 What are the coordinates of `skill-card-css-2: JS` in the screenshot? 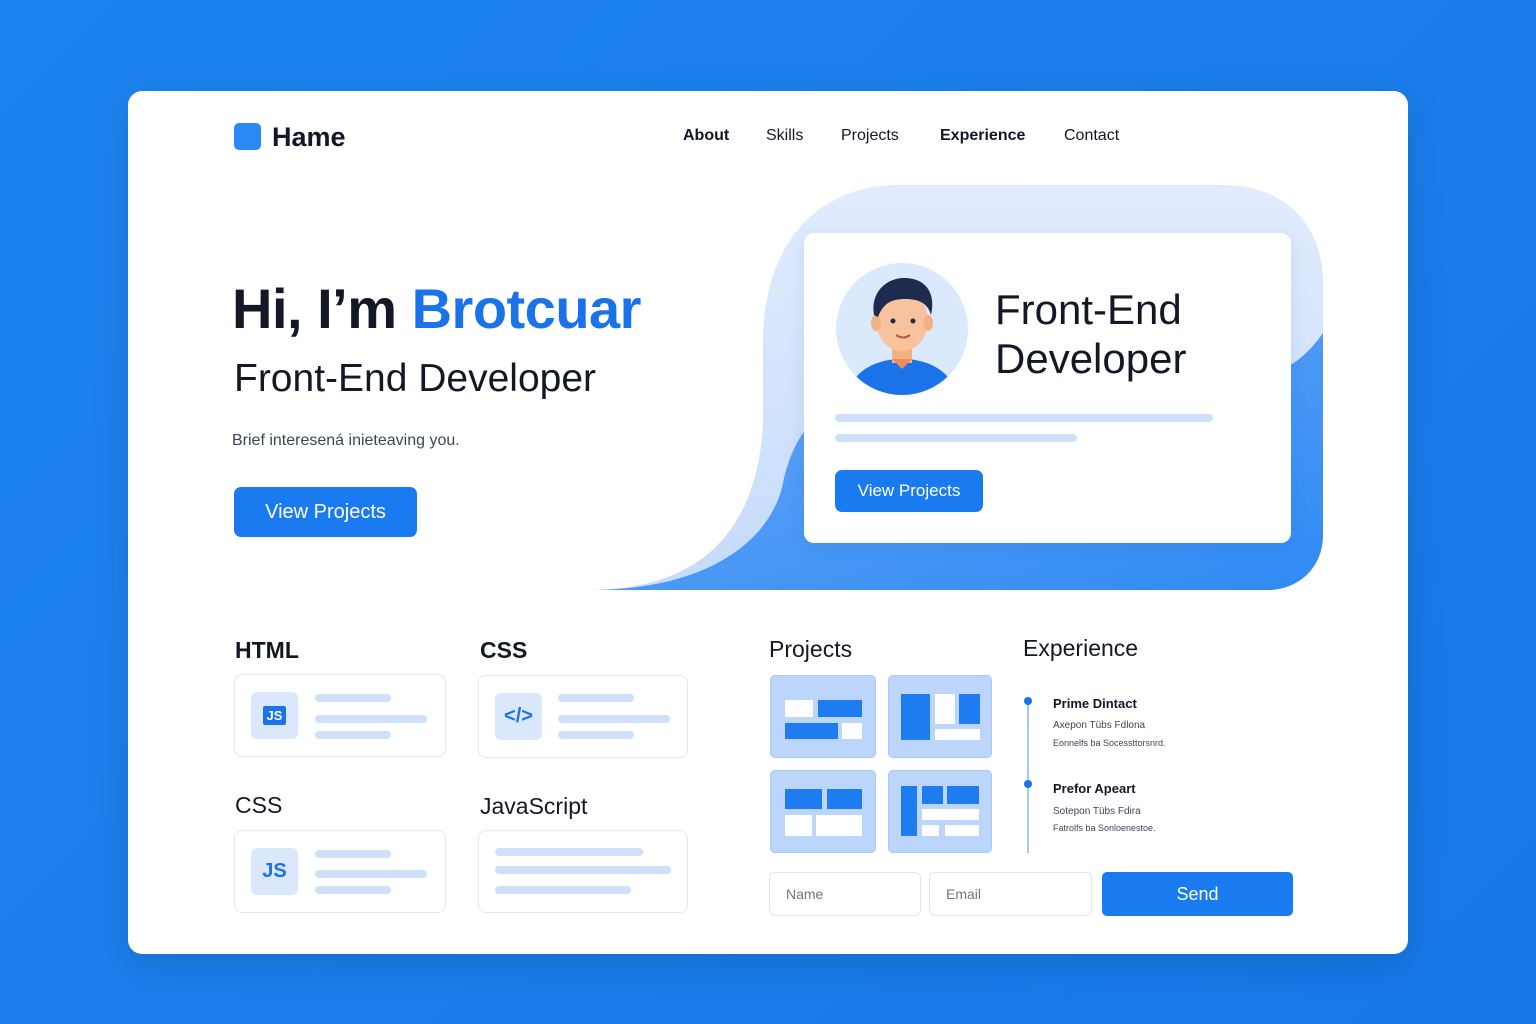 It's located at (340, 871).